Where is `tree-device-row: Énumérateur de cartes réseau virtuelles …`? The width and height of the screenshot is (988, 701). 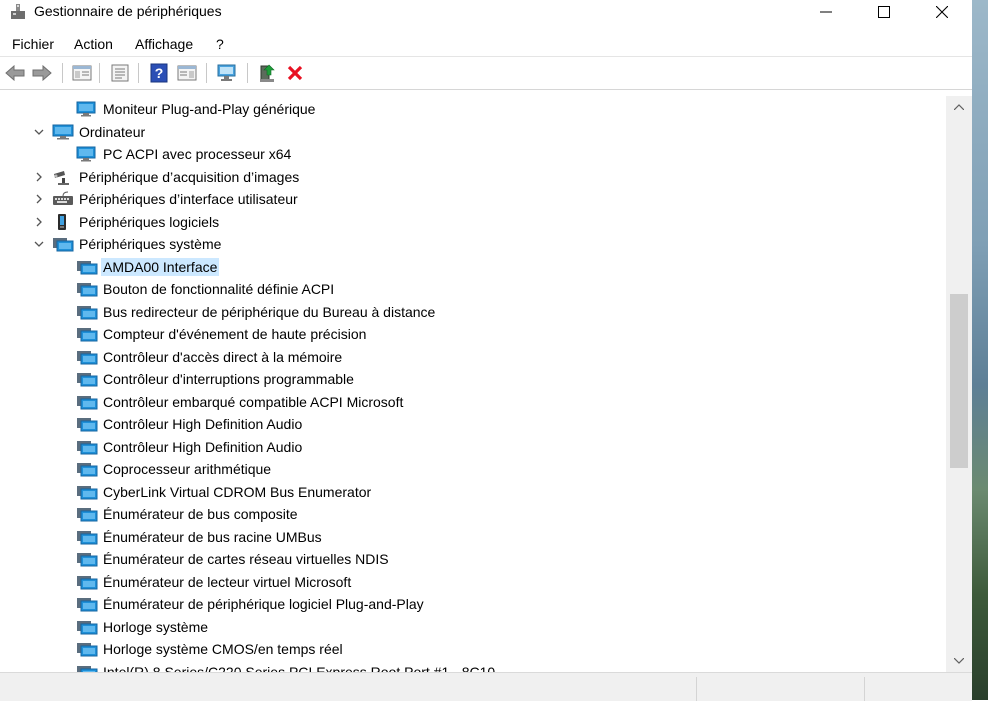
tree-device-row: Énumérateur de cartes réseau virtuelles … is located at coordinates (473, 559).